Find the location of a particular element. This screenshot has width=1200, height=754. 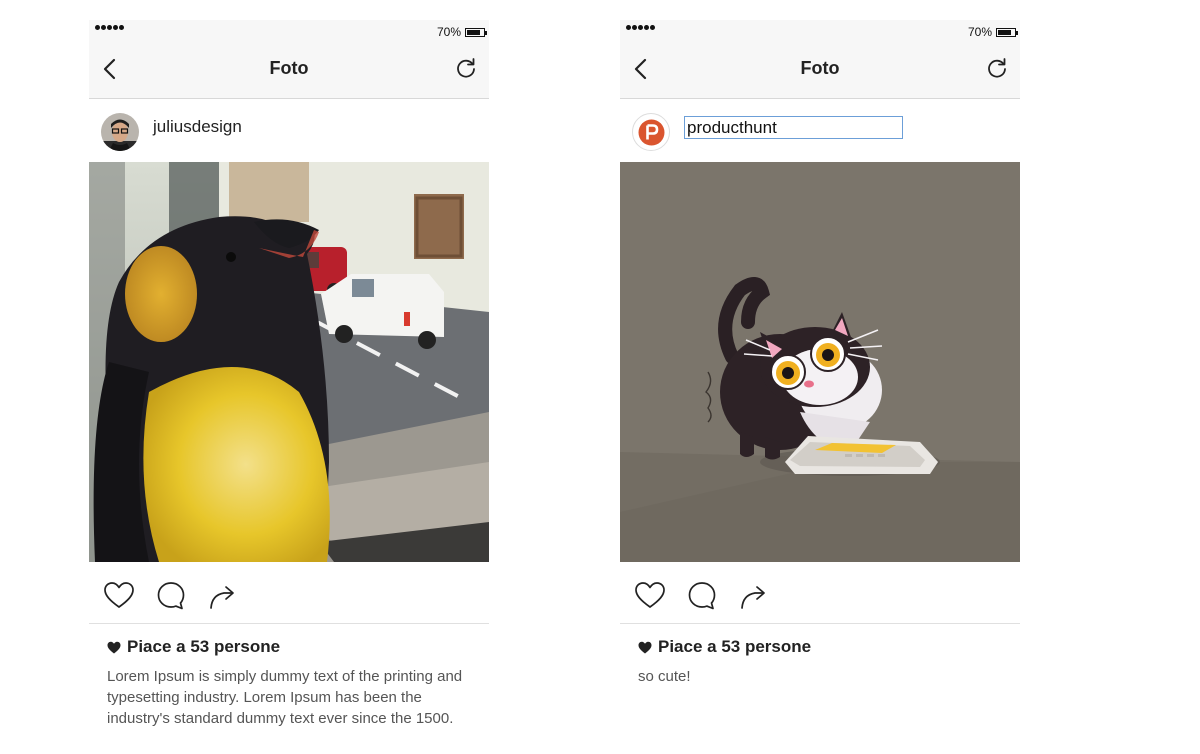

post-header is located at coordinates (820, 130).